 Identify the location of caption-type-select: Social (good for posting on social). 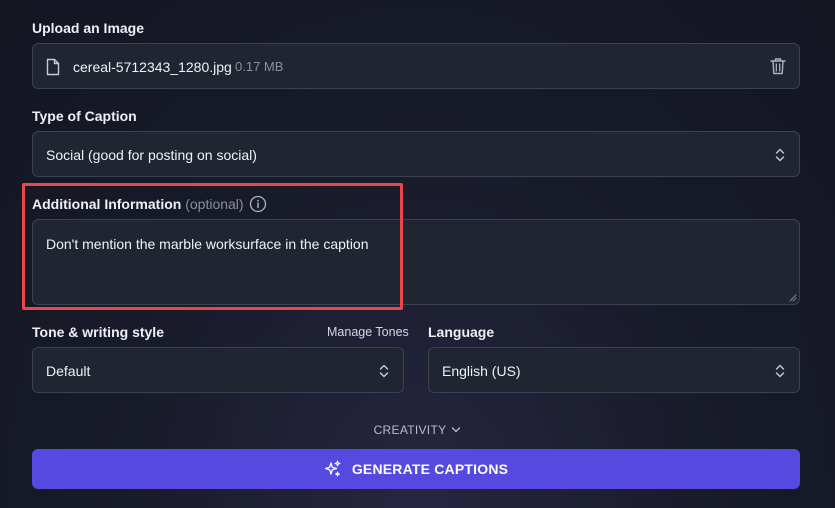
(416, 154).